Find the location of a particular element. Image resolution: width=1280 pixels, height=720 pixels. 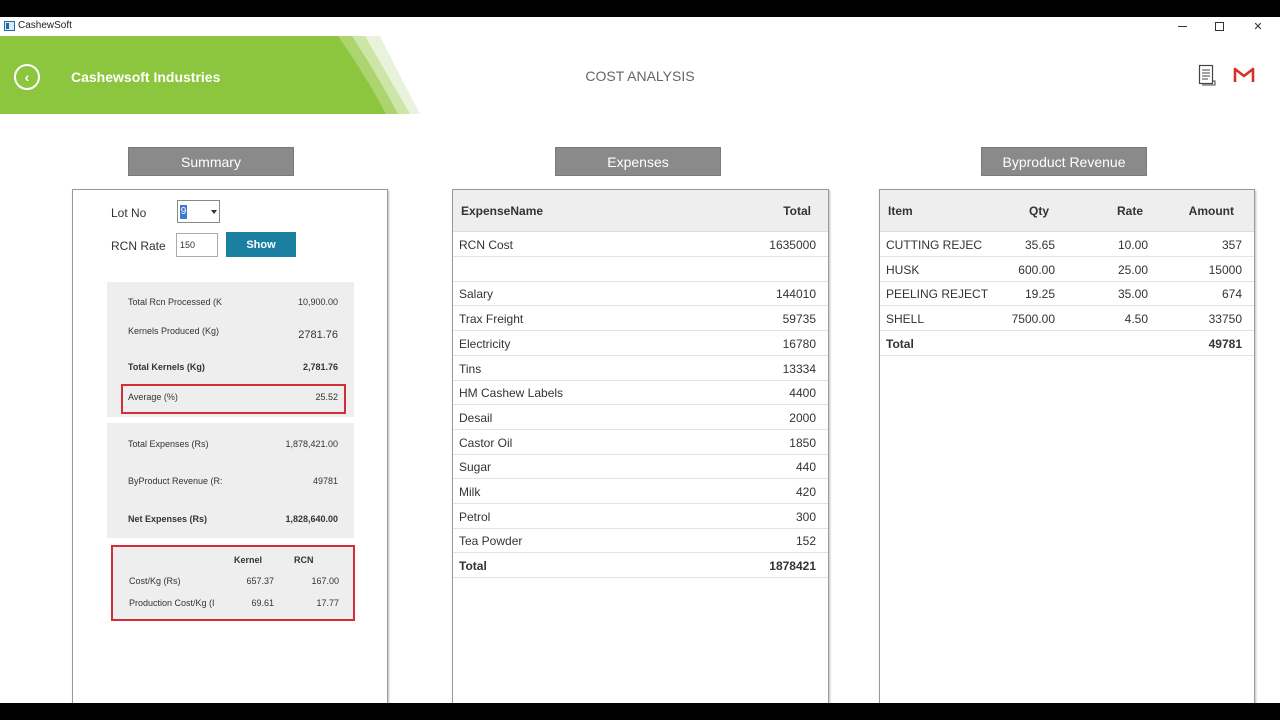

summary-row-value: 49781 is located at coordinates (325, 481).